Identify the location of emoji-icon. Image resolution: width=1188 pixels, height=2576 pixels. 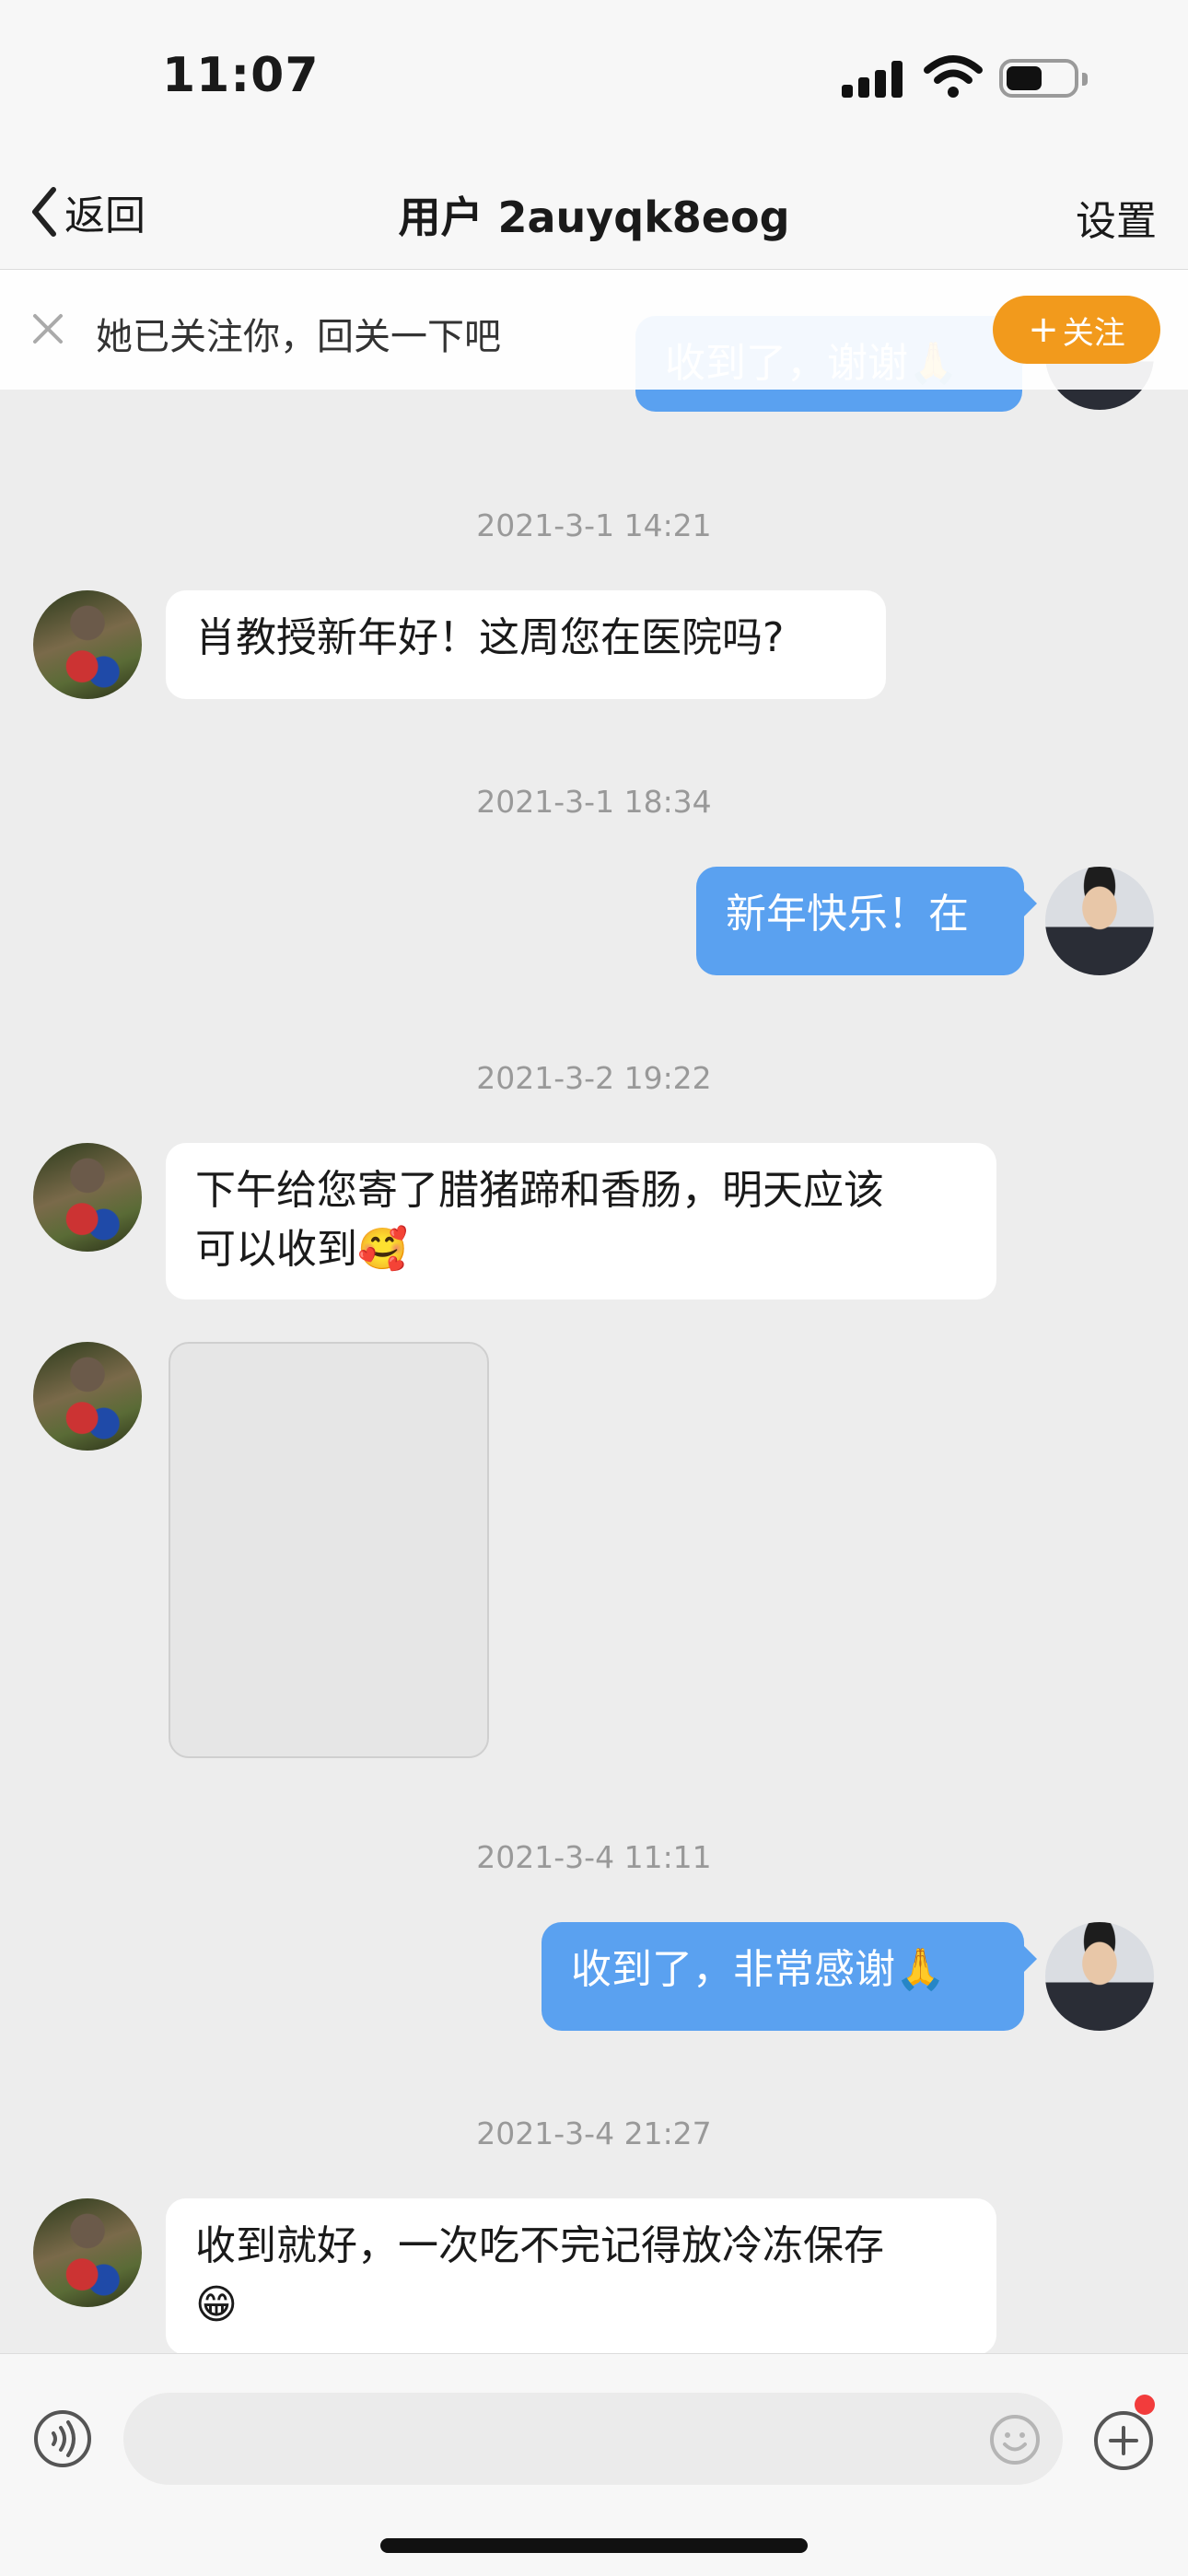
(1015, 2439).